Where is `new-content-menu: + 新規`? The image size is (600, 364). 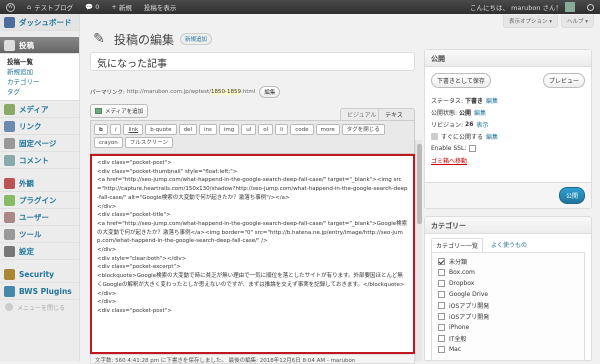
new-content-menu: + 新規 is located at coordinates (121, 7).